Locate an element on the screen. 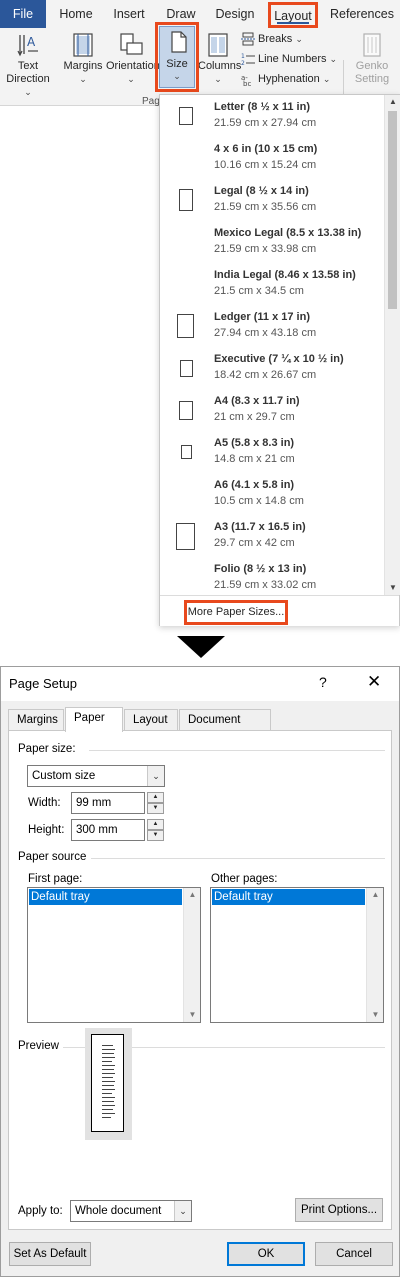  columns-button: Columns ⌄ is located at coordinates (220, 59).